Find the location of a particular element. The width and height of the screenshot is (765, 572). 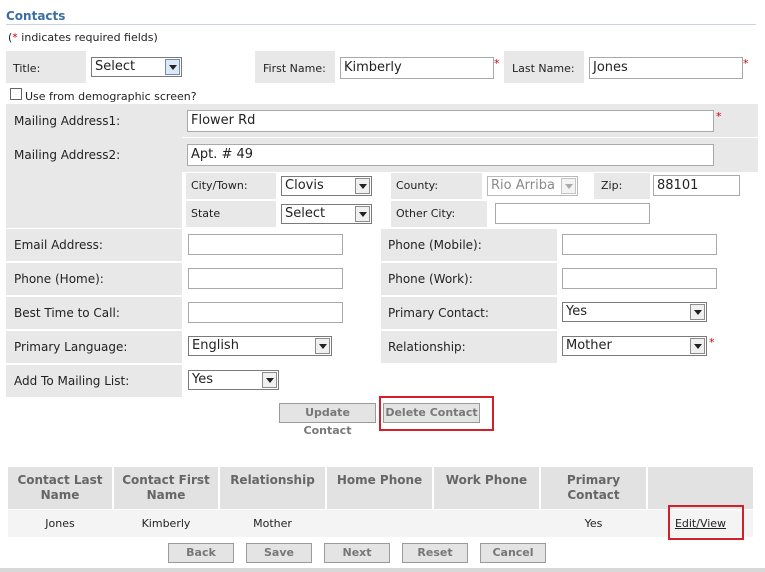

best-time-label: Best Time to Call: is located at coordinates (67, 313).